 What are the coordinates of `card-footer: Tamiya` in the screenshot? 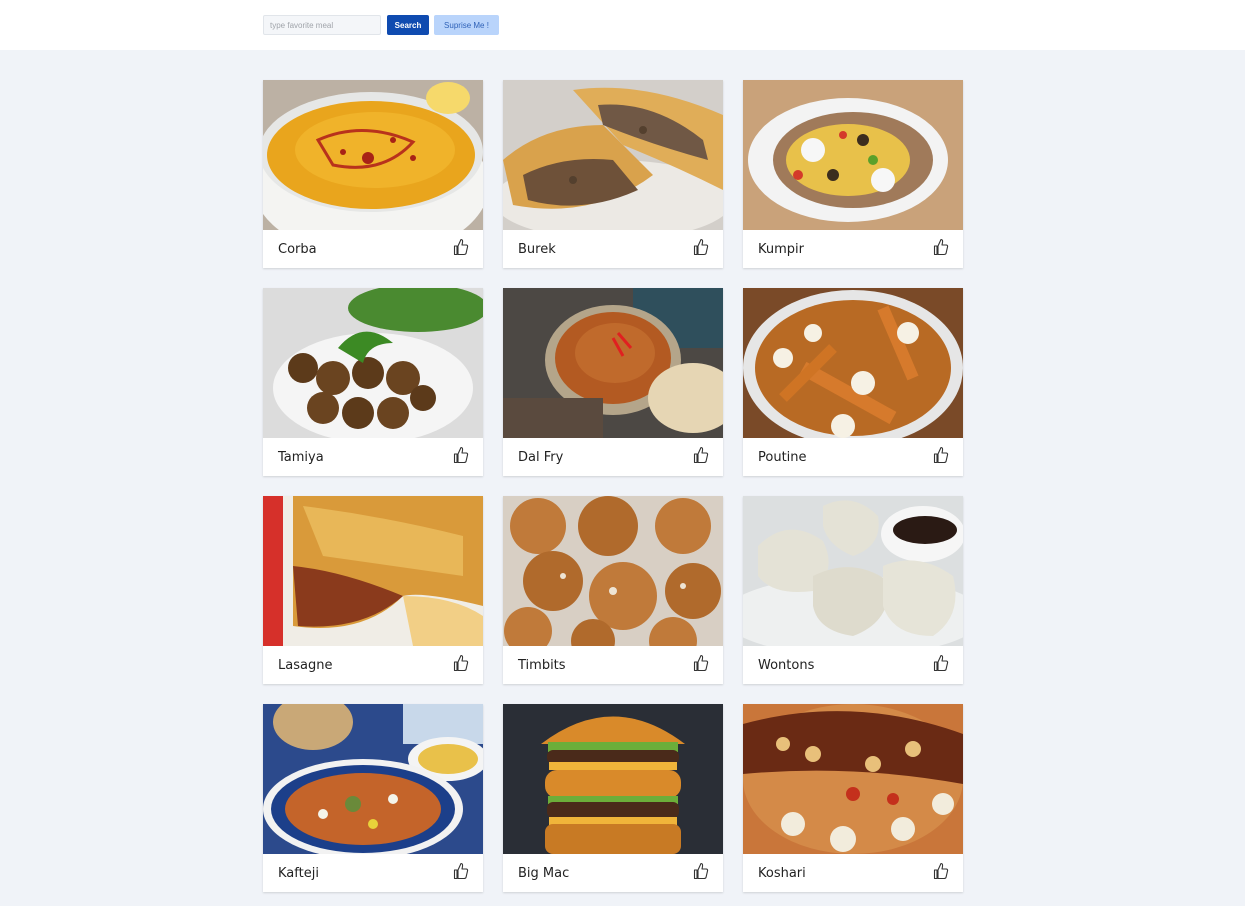 It's located at (373, 457).